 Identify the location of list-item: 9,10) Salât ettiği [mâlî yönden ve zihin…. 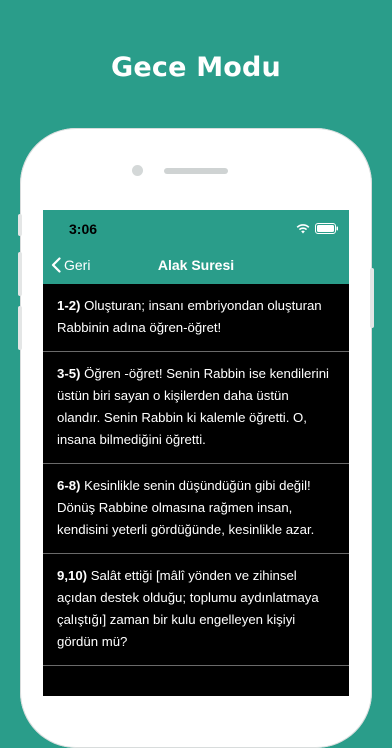
(196, 610).